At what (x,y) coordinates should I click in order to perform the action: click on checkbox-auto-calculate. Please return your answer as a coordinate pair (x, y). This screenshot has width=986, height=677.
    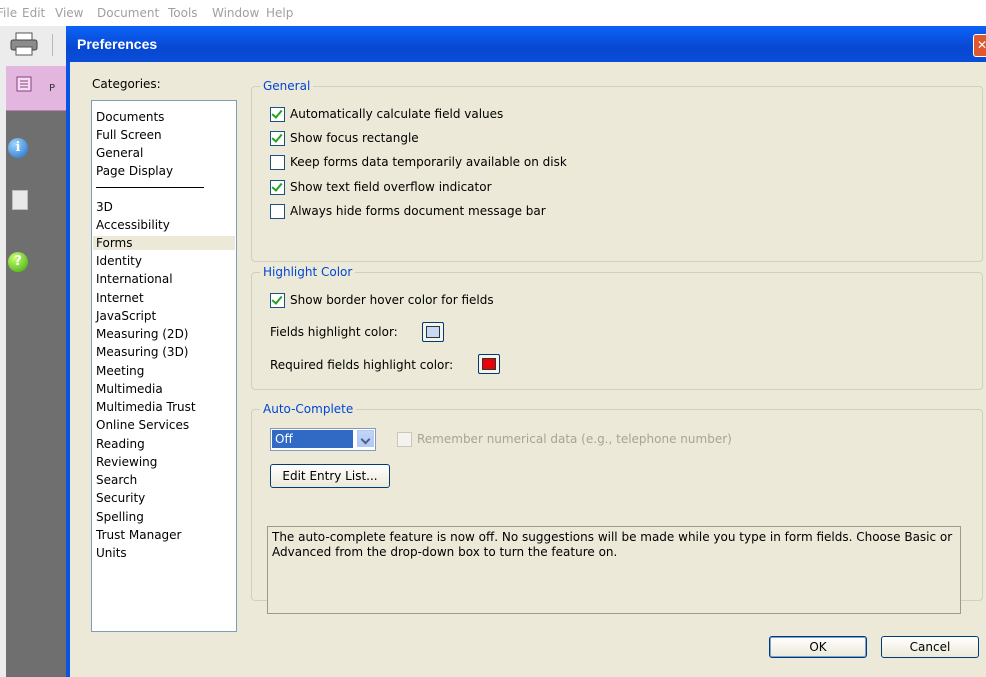
    Looking at the image, I should click on (277, 114).